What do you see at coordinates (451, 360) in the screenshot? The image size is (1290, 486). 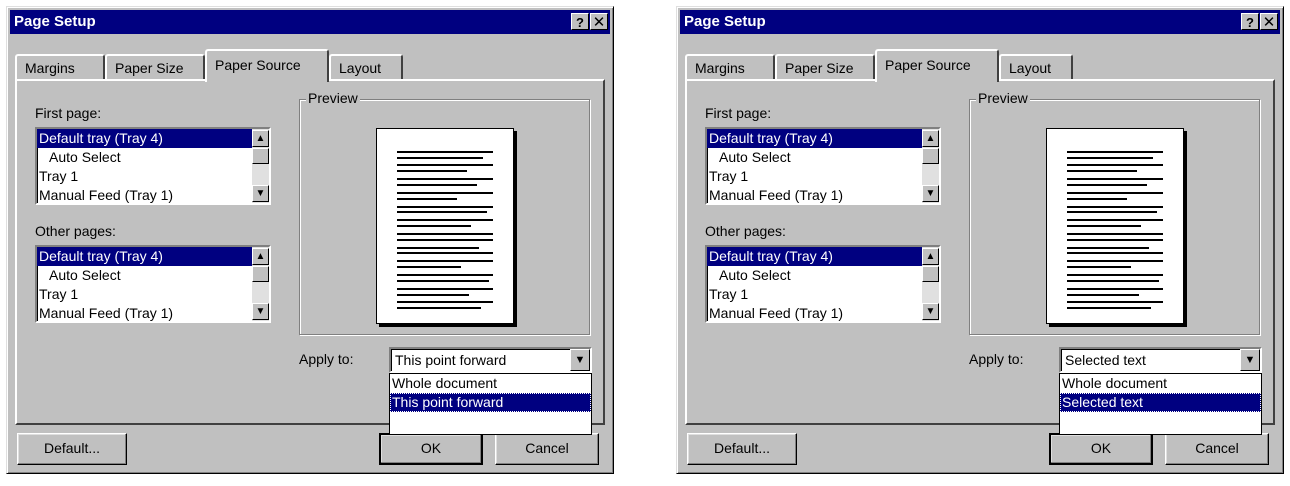 I see `apply-to-value: This point forward` at bounding box center [451, 360].